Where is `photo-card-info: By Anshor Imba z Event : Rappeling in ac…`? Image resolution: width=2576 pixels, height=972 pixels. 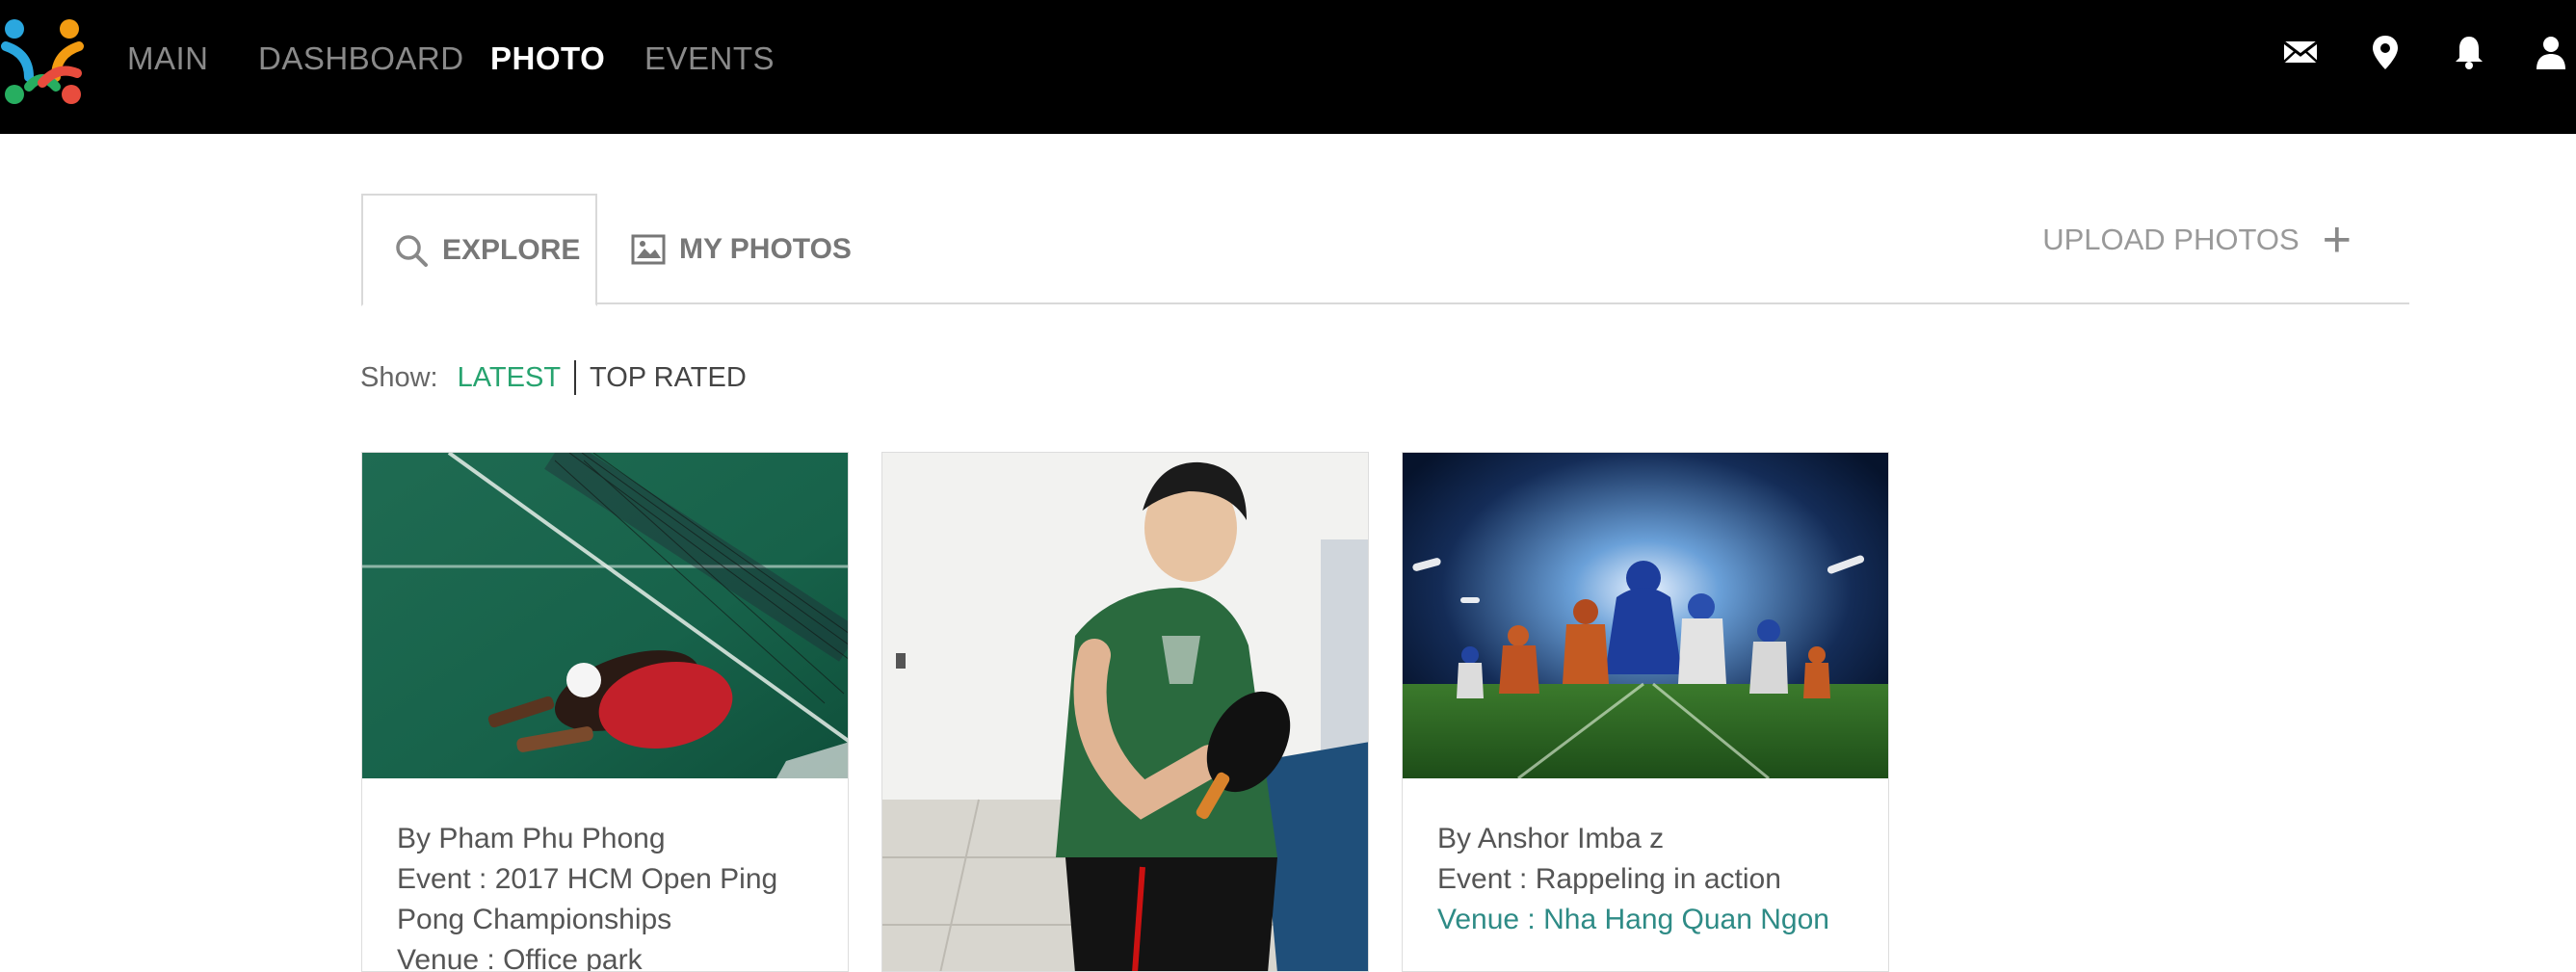 photo-card-info: By Anshor Imba z Event : Rappeling in ac… is located at coordinates (1633, 879).